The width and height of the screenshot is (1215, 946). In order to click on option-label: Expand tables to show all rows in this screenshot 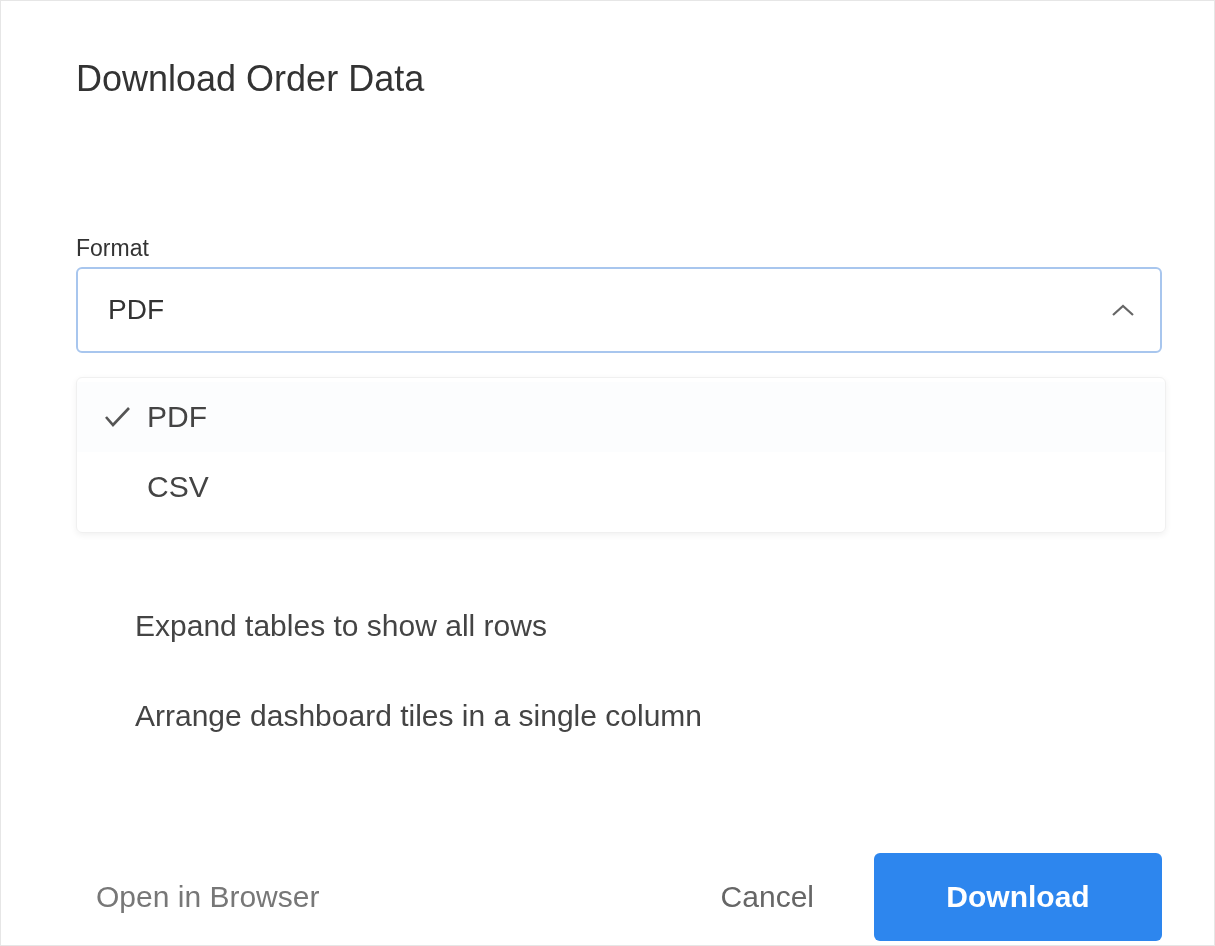, I will do `click(648, 626)`.